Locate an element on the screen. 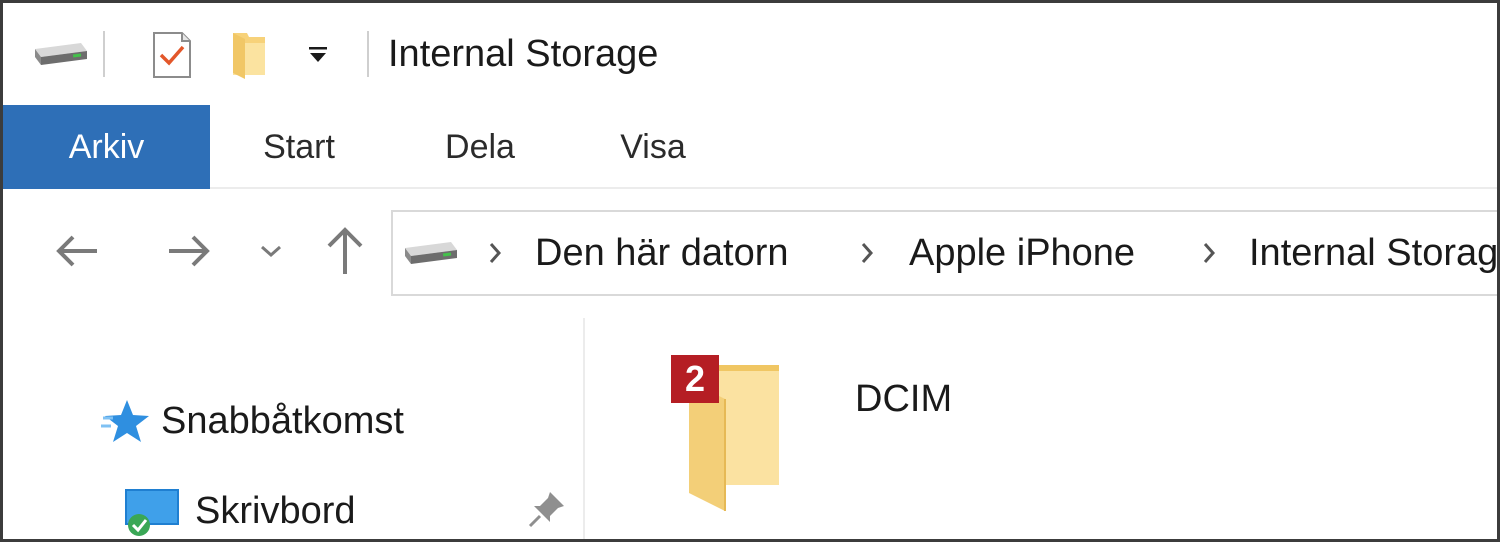 The image size is (1500, 542). properties-icon is located at coordinates (172, 54).